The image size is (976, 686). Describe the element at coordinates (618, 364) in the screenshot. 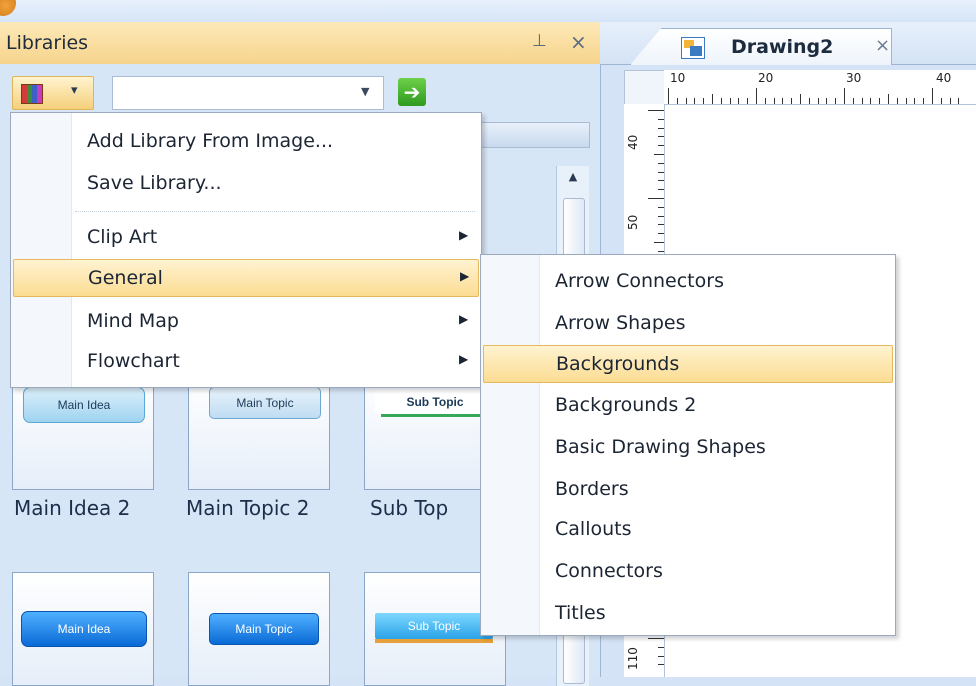

I see `submenu-item-label: Backgrounds` at that location.